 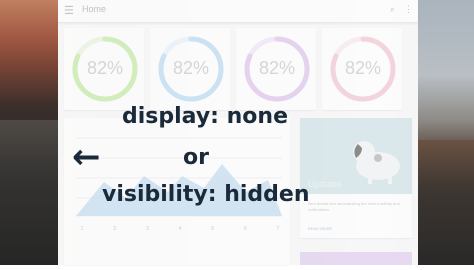 I want to click on wallpaper-sky-left, so click(x=29, y=70).